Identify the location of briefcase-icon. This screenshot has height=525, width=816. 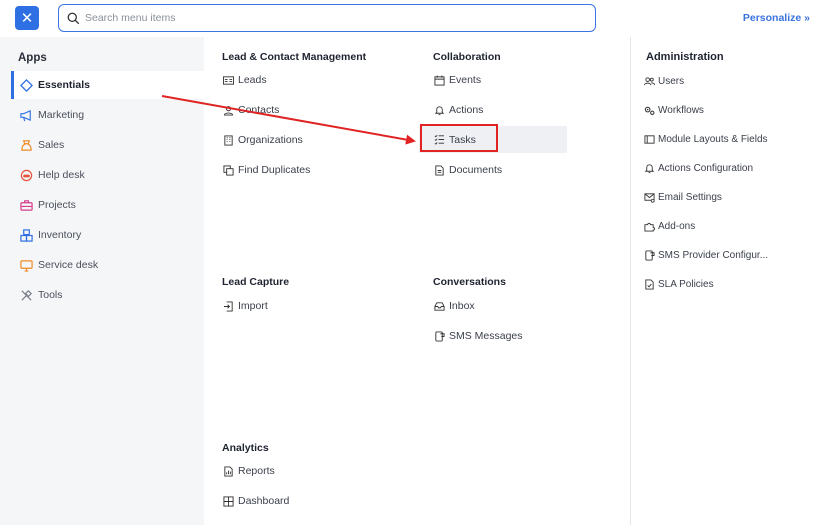
(26, 205).